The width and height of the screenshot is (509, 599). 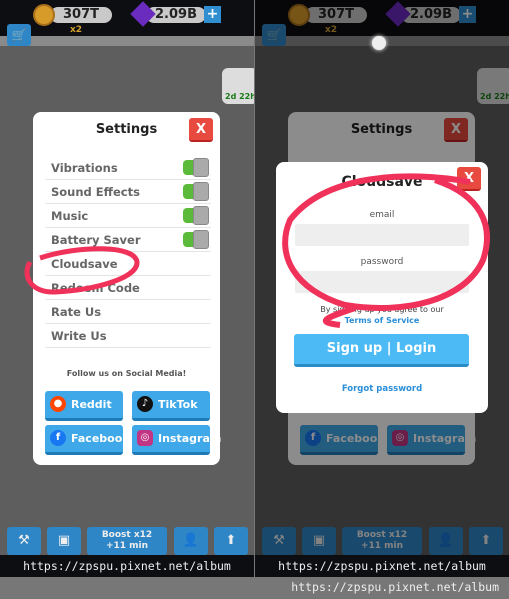 I want to click on password-field, so click(x=382, y=282).